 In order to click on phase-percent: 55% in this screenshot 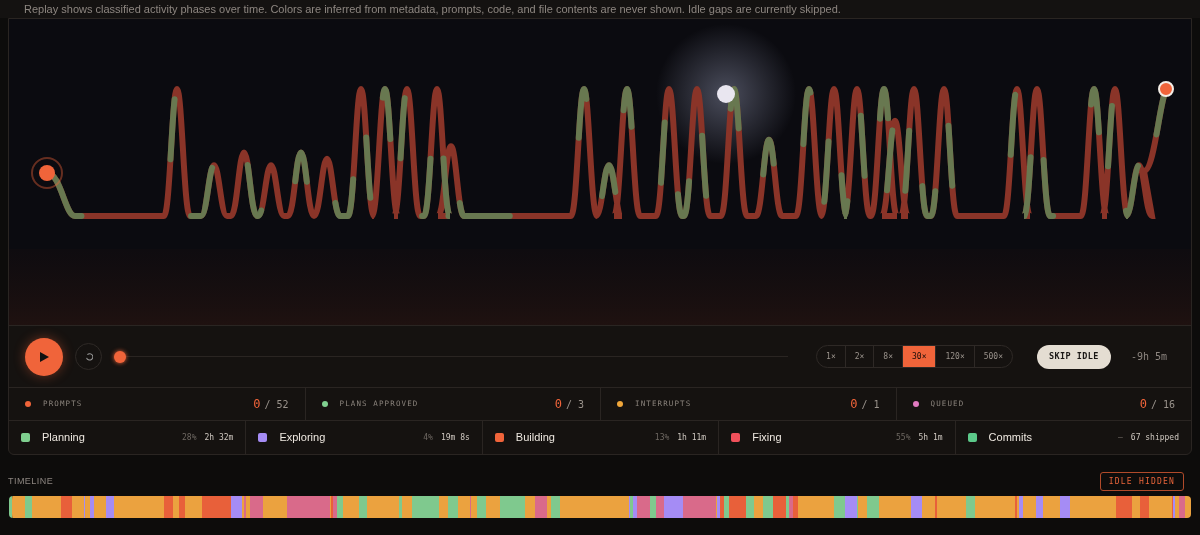, I will do `click(903, 437)`.